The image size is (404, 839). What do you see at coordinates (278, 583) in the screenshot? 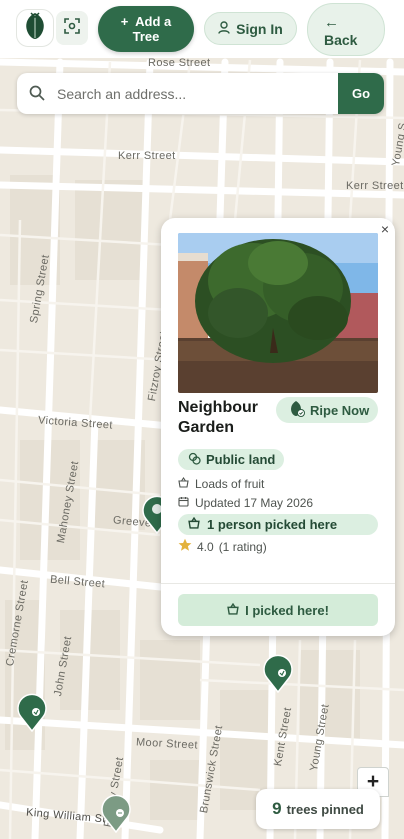
I see `card-divider` at bounding box center [278, 583].